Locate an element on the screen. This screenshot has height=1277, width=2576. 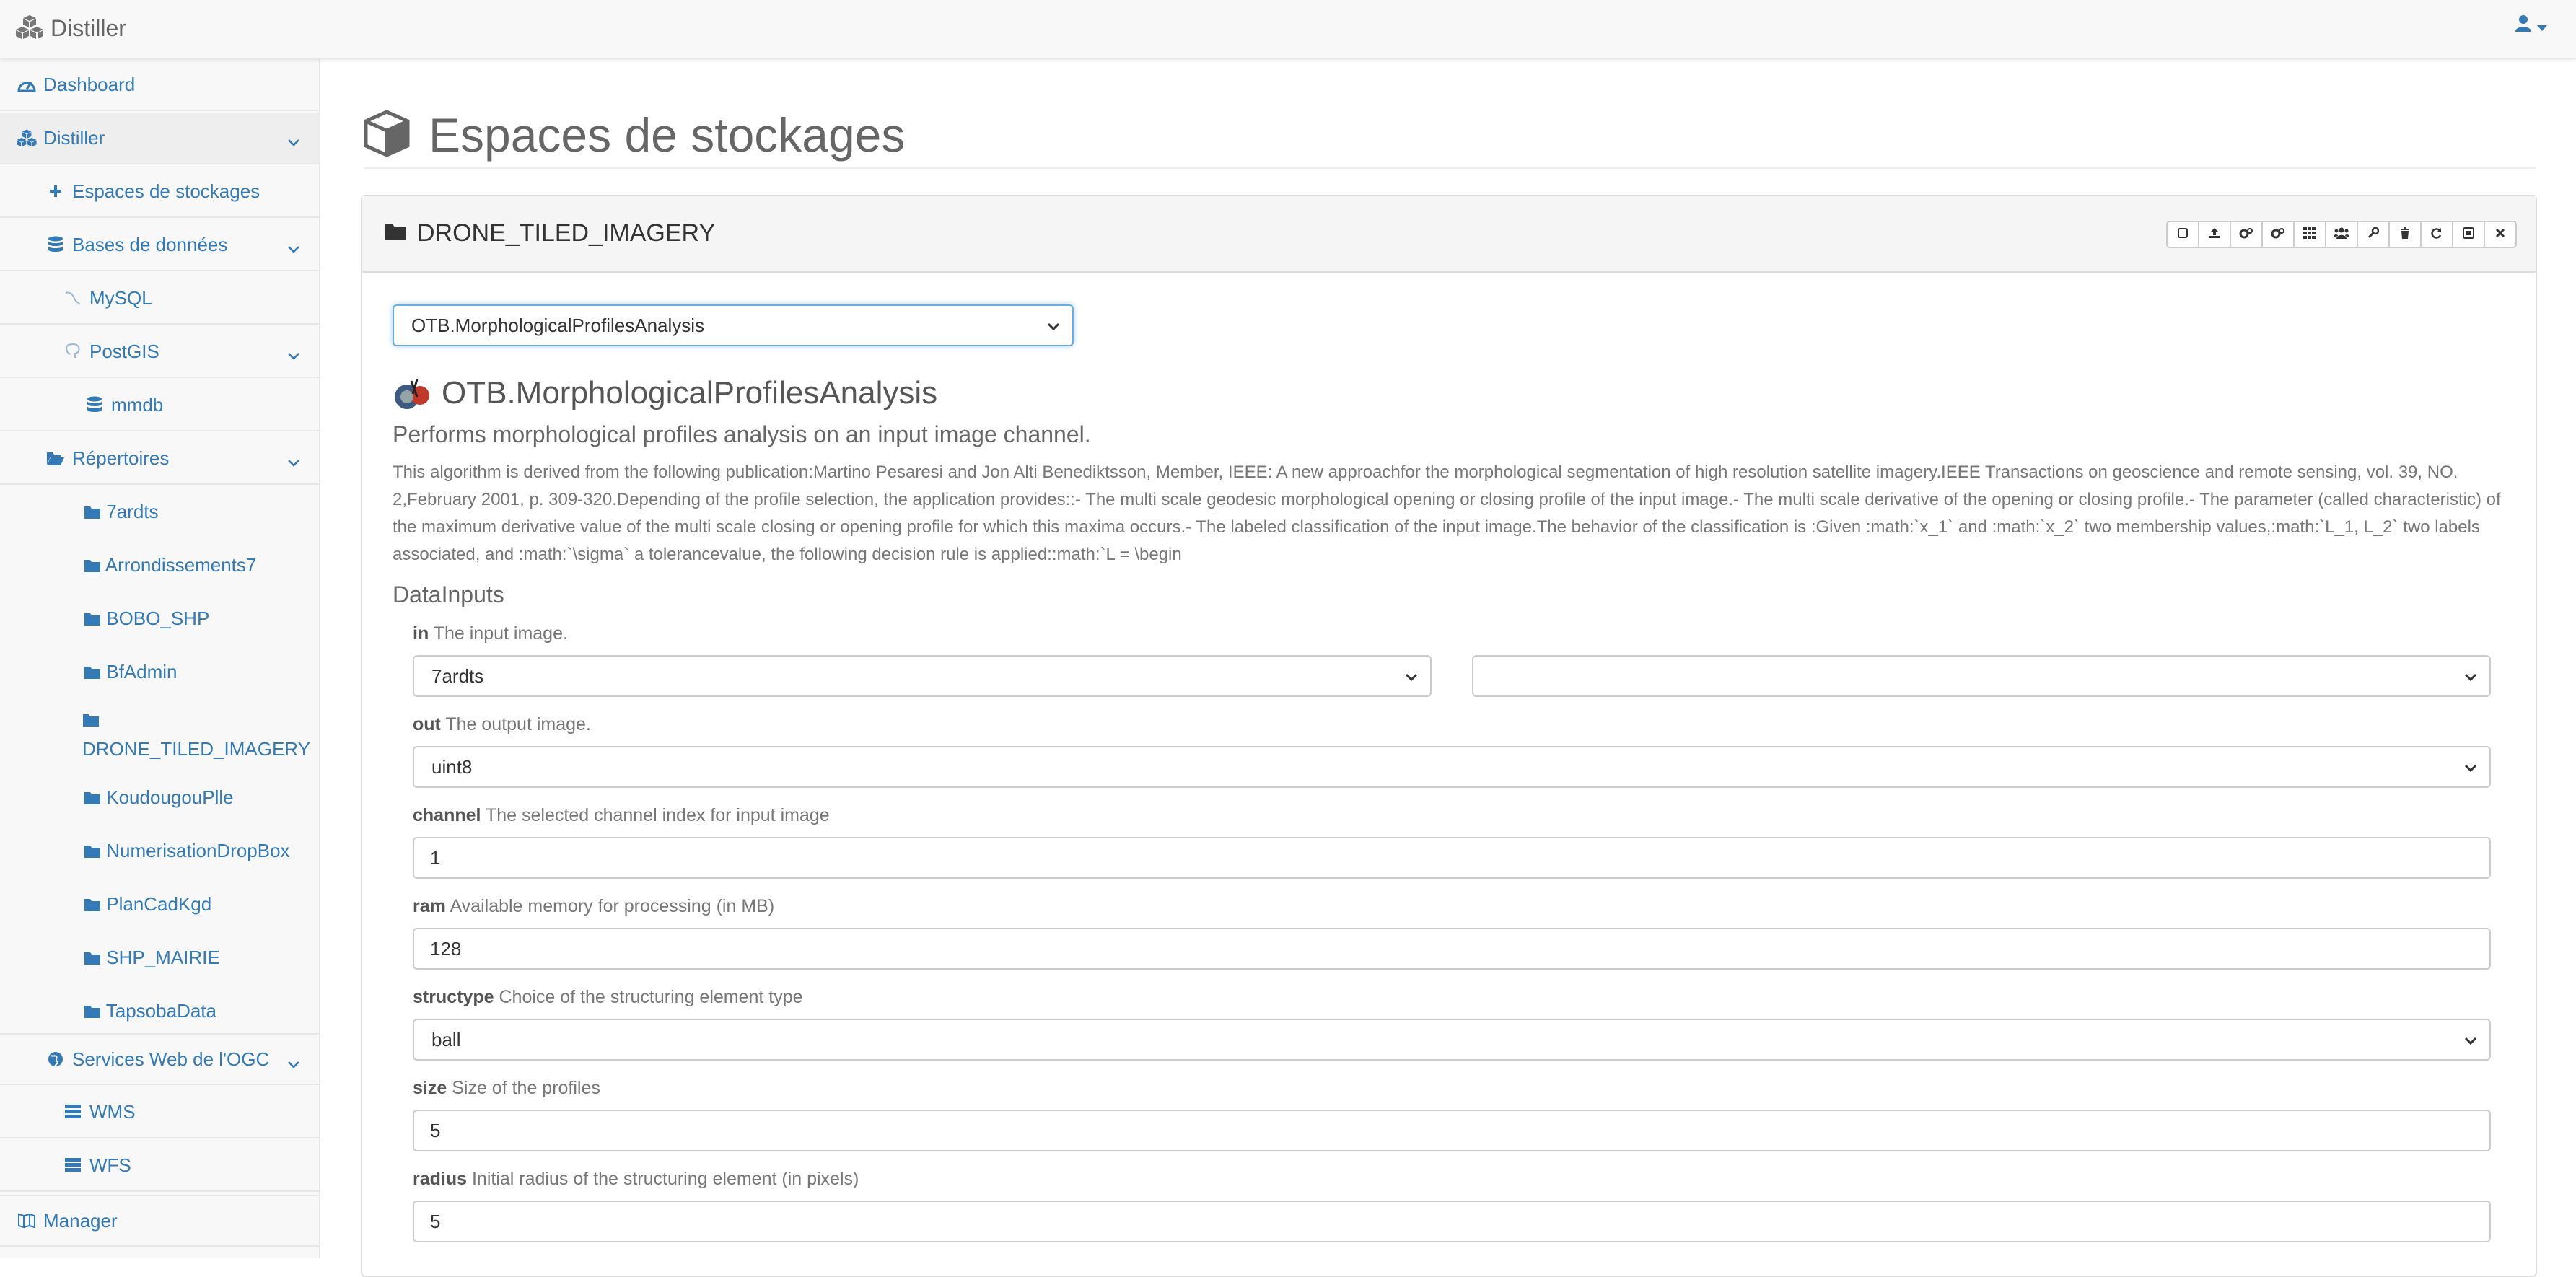
sidebar-item-label: PostGIS is located at coordinates (124, 351).